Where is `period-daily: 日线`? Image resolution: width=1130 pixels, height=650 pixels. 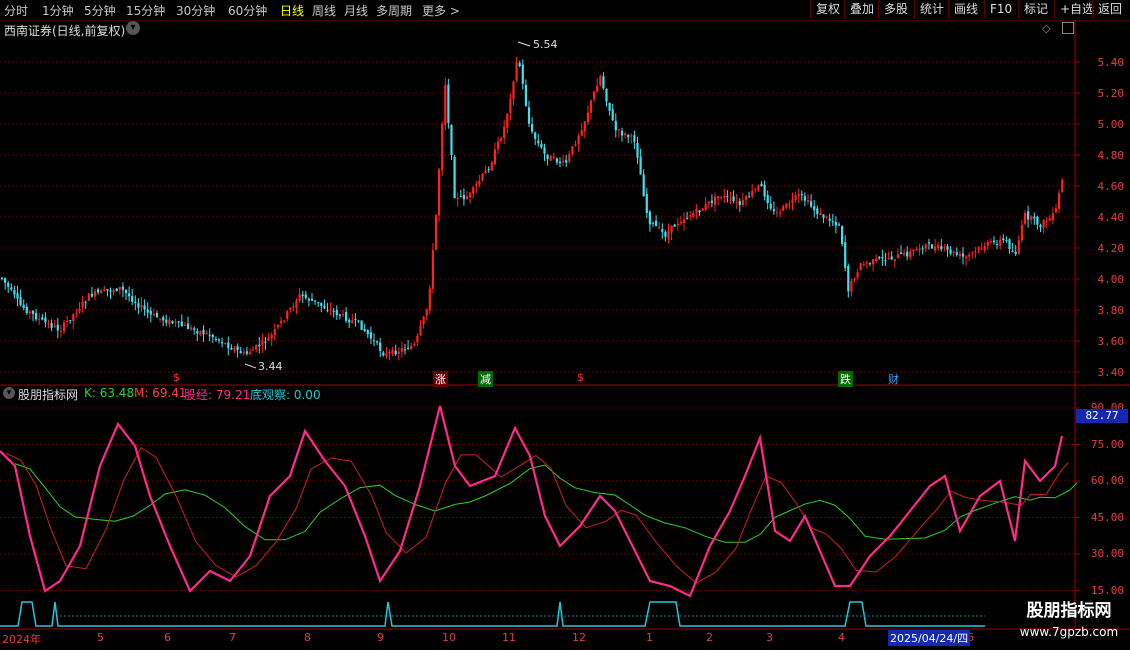
period-daily: 日线 is located at coordinates (292, 10).